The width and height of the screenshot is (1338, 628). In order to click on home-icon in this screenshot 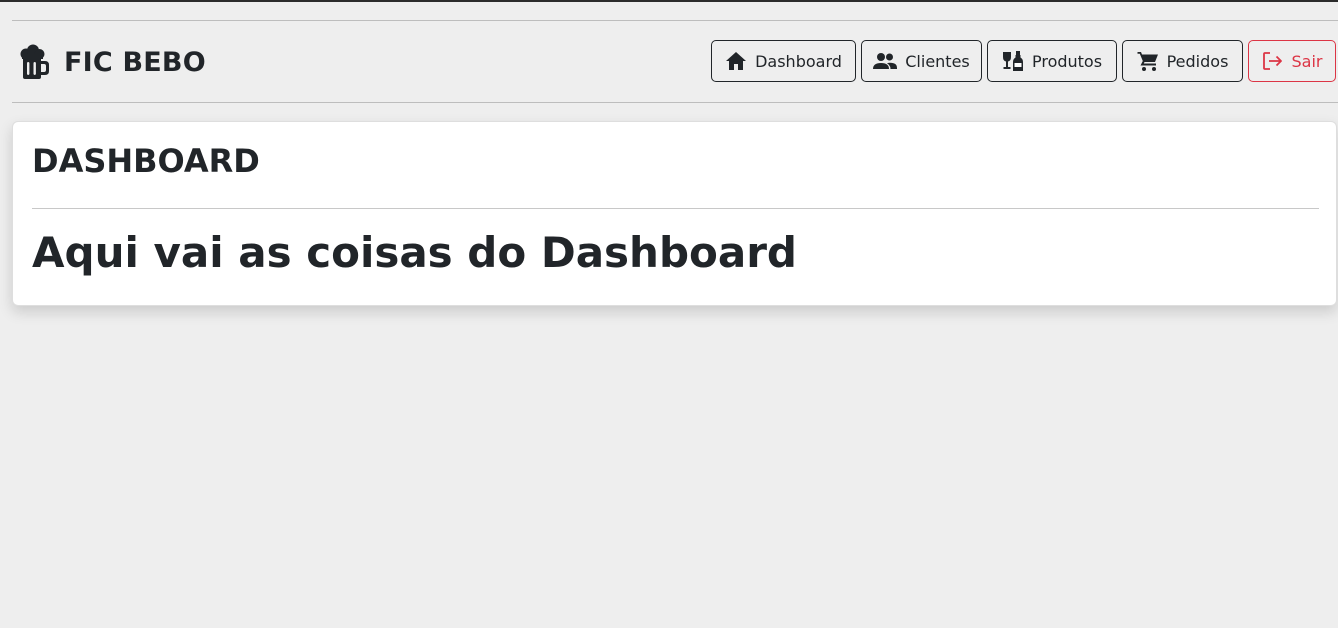, I will do `click(736, 61)`.